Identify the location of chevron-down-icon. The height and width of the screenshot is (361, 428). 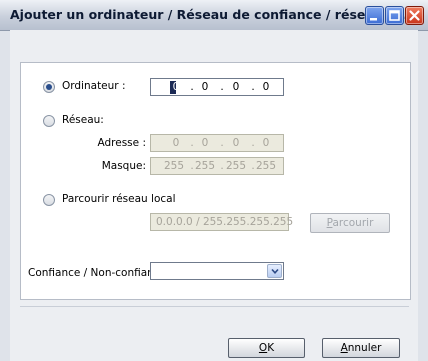
(275, 271).